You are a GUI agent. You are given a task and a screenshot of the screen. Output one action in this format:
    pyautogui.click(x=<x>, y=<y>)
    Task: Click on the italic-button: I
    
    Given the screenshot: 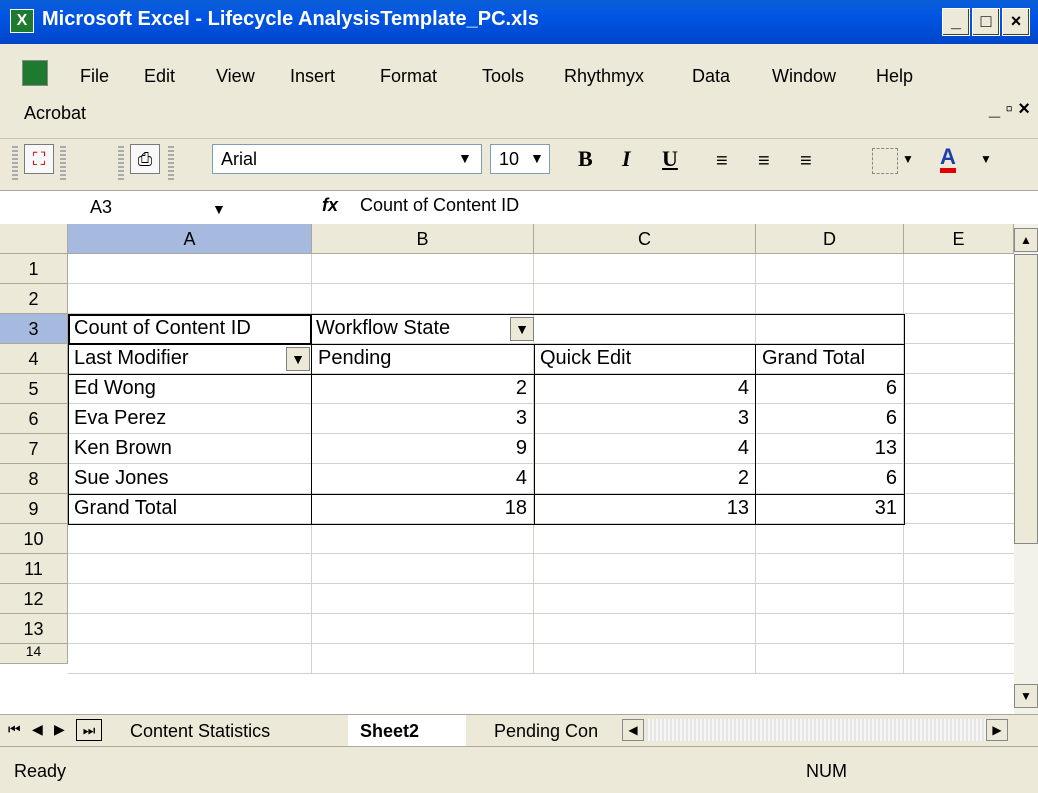 What is the action you would take?
    pyautogui.click(x=626, y=159)
    